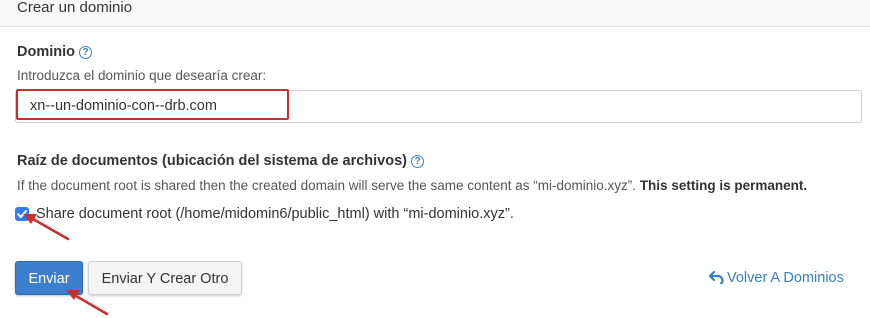  I want to click on checkmark-icon, so click(22, 214).